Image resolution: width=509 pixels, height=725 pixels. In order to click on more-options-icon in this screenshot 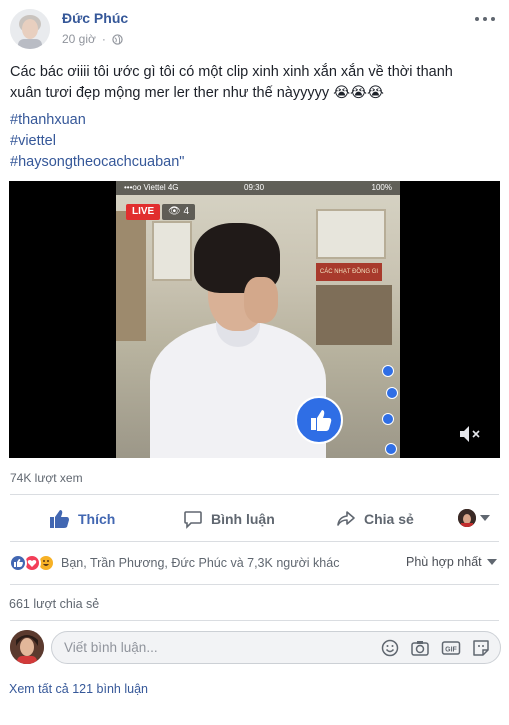, I will do `click(486, 19)`.